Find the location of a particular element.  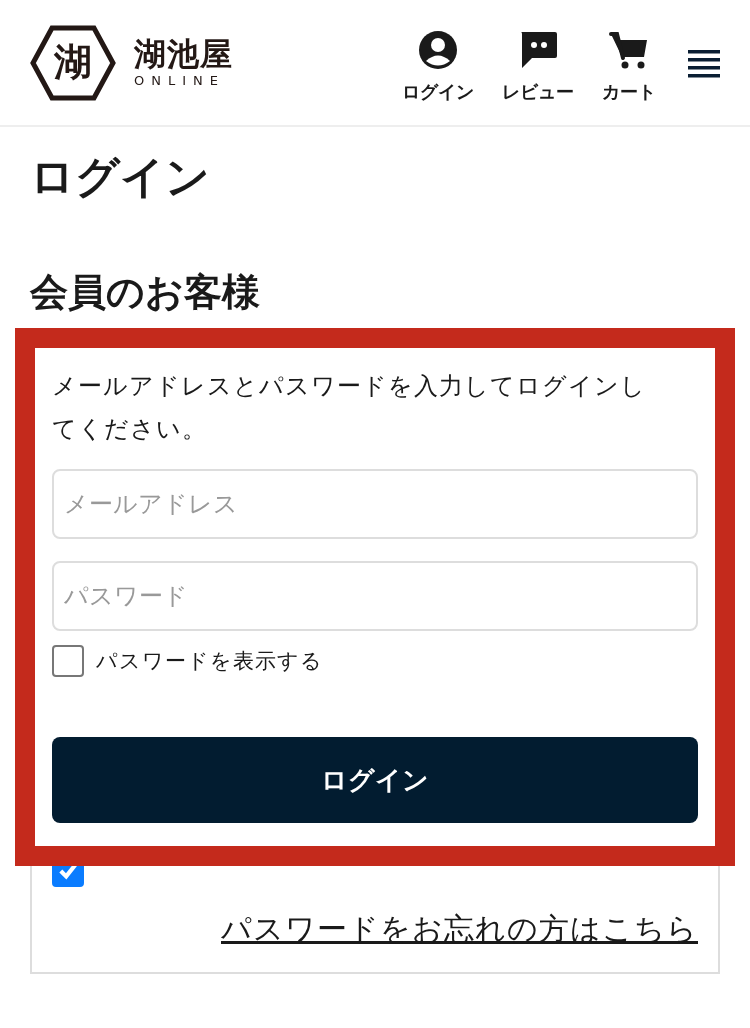

login-button: ログイン is located at coordinates (375, 780).